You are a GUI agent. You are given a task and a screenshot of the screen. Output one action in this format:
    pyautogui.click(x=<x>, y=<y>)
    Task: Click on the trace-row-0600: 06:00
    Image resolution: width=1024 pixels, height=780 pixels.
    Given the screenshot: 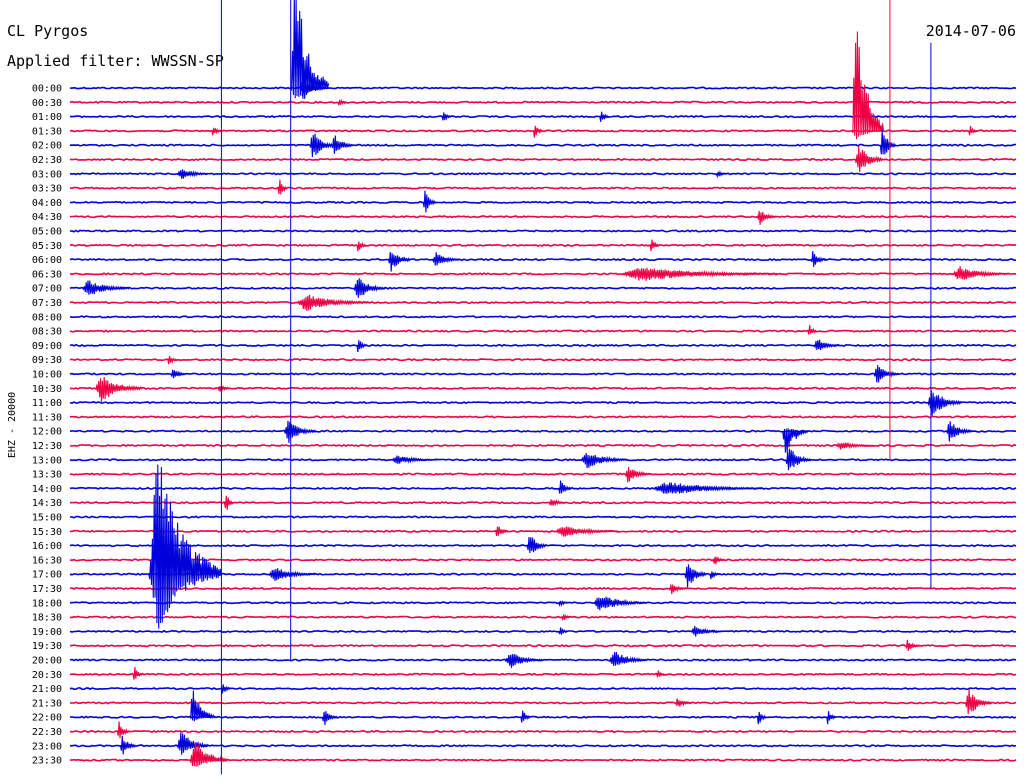 What is the action you would take?
    pyautogui.click(x=524, y=260)
    